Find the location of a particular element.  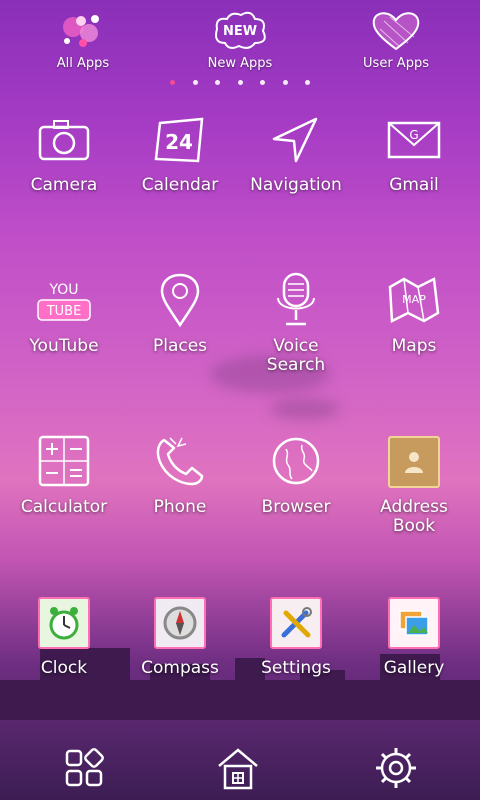

bottom-dock is located at coordinates (240, 768).